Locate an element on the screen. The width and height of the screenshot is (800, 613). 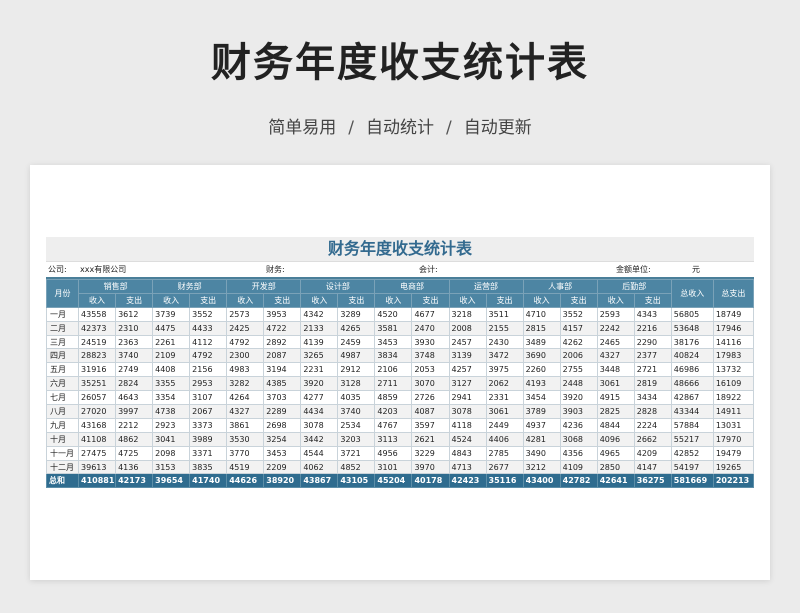
value-cell: 2953 is located at coordinates (208, 384).